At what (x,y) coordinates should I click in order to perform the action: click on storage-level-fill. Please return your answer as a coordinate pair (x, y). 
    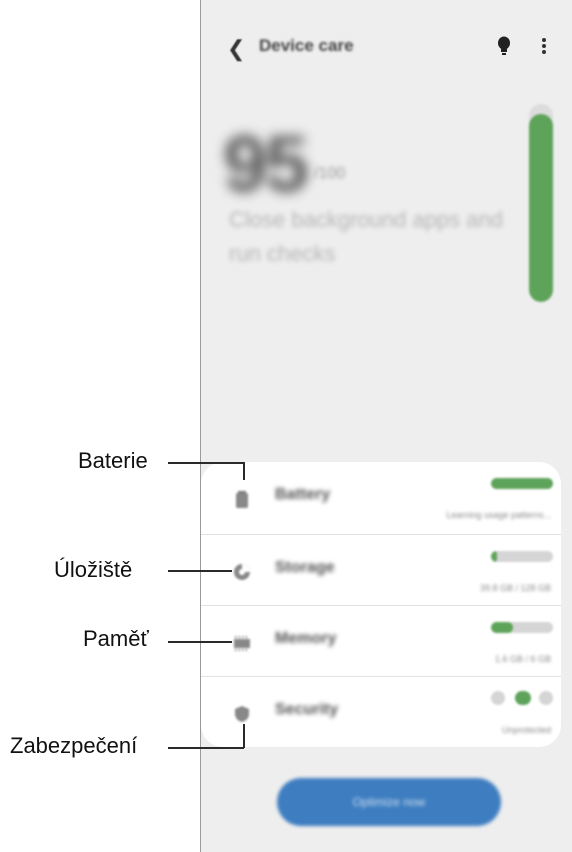
    Looking at the image, I should click on (494, 556).